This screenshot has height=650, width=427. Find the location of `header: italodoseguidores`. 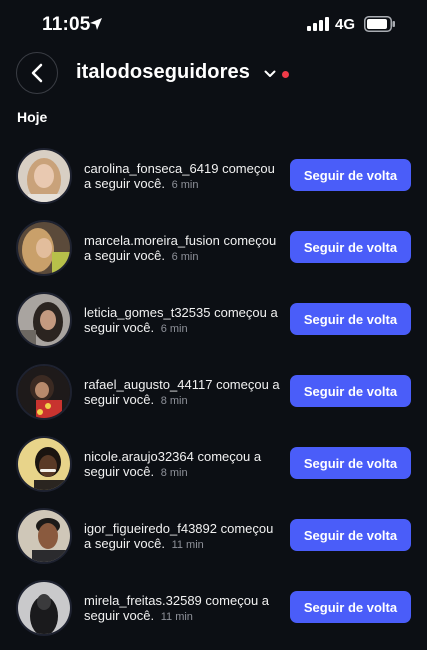

header: italodoseguidores is located at coordinates (213, 75).